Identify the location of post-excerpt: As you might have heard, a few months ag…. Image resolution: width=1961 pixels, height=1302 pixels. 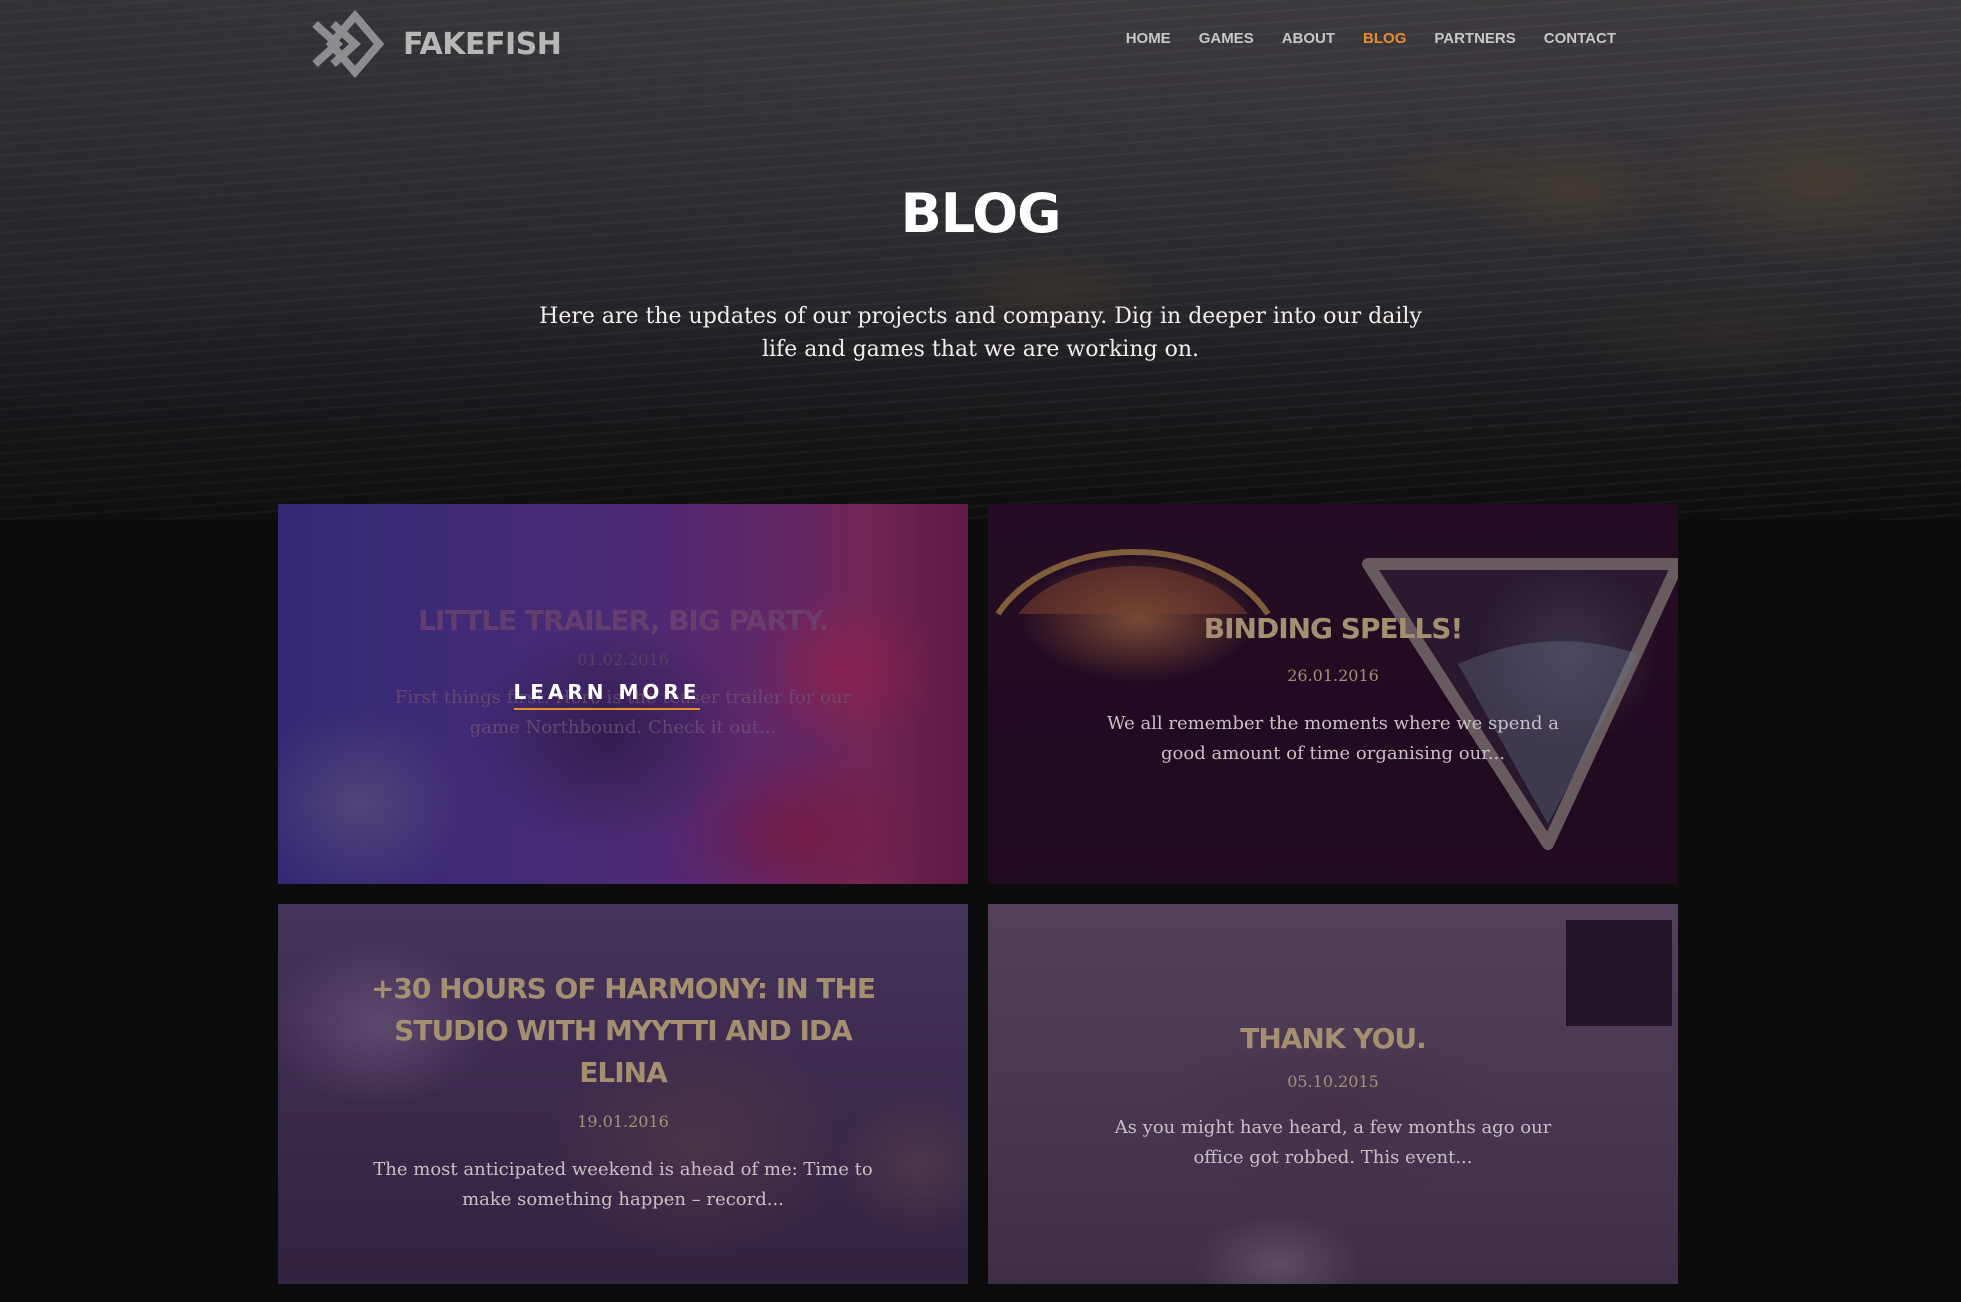
(1333, 1142).